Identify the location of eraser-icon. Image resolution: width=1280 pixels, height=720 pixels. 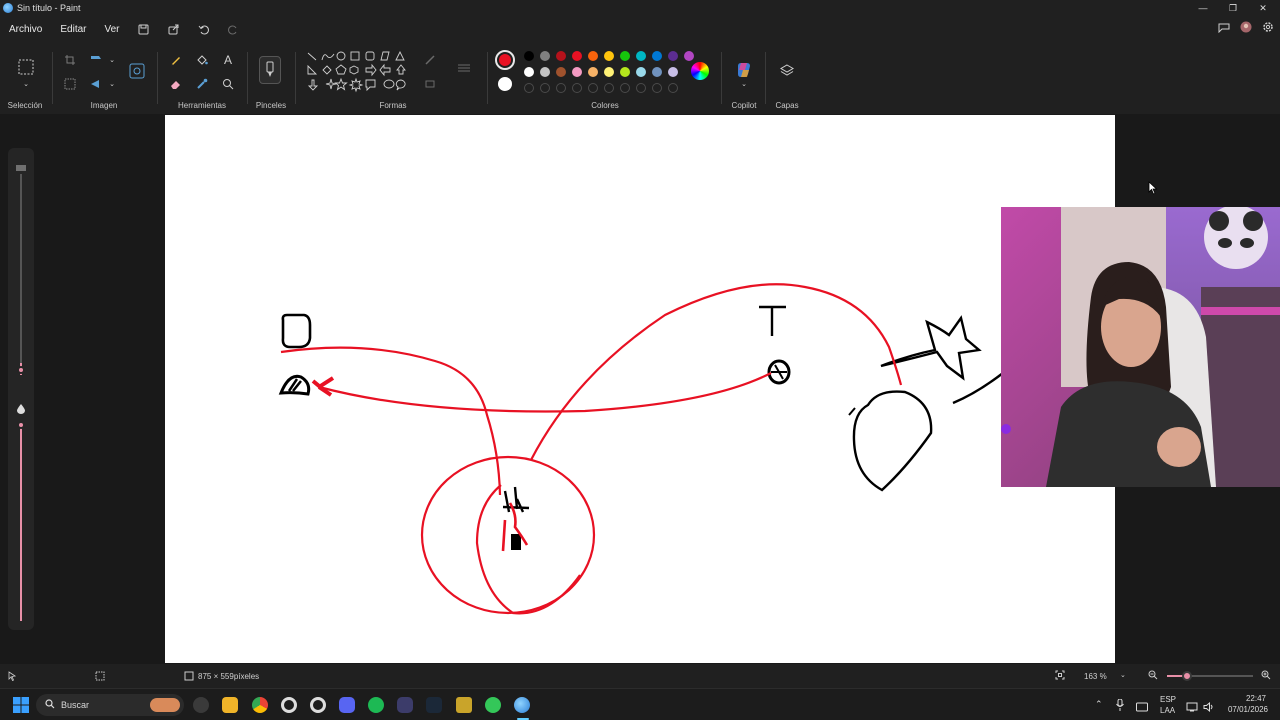
(176, 84).